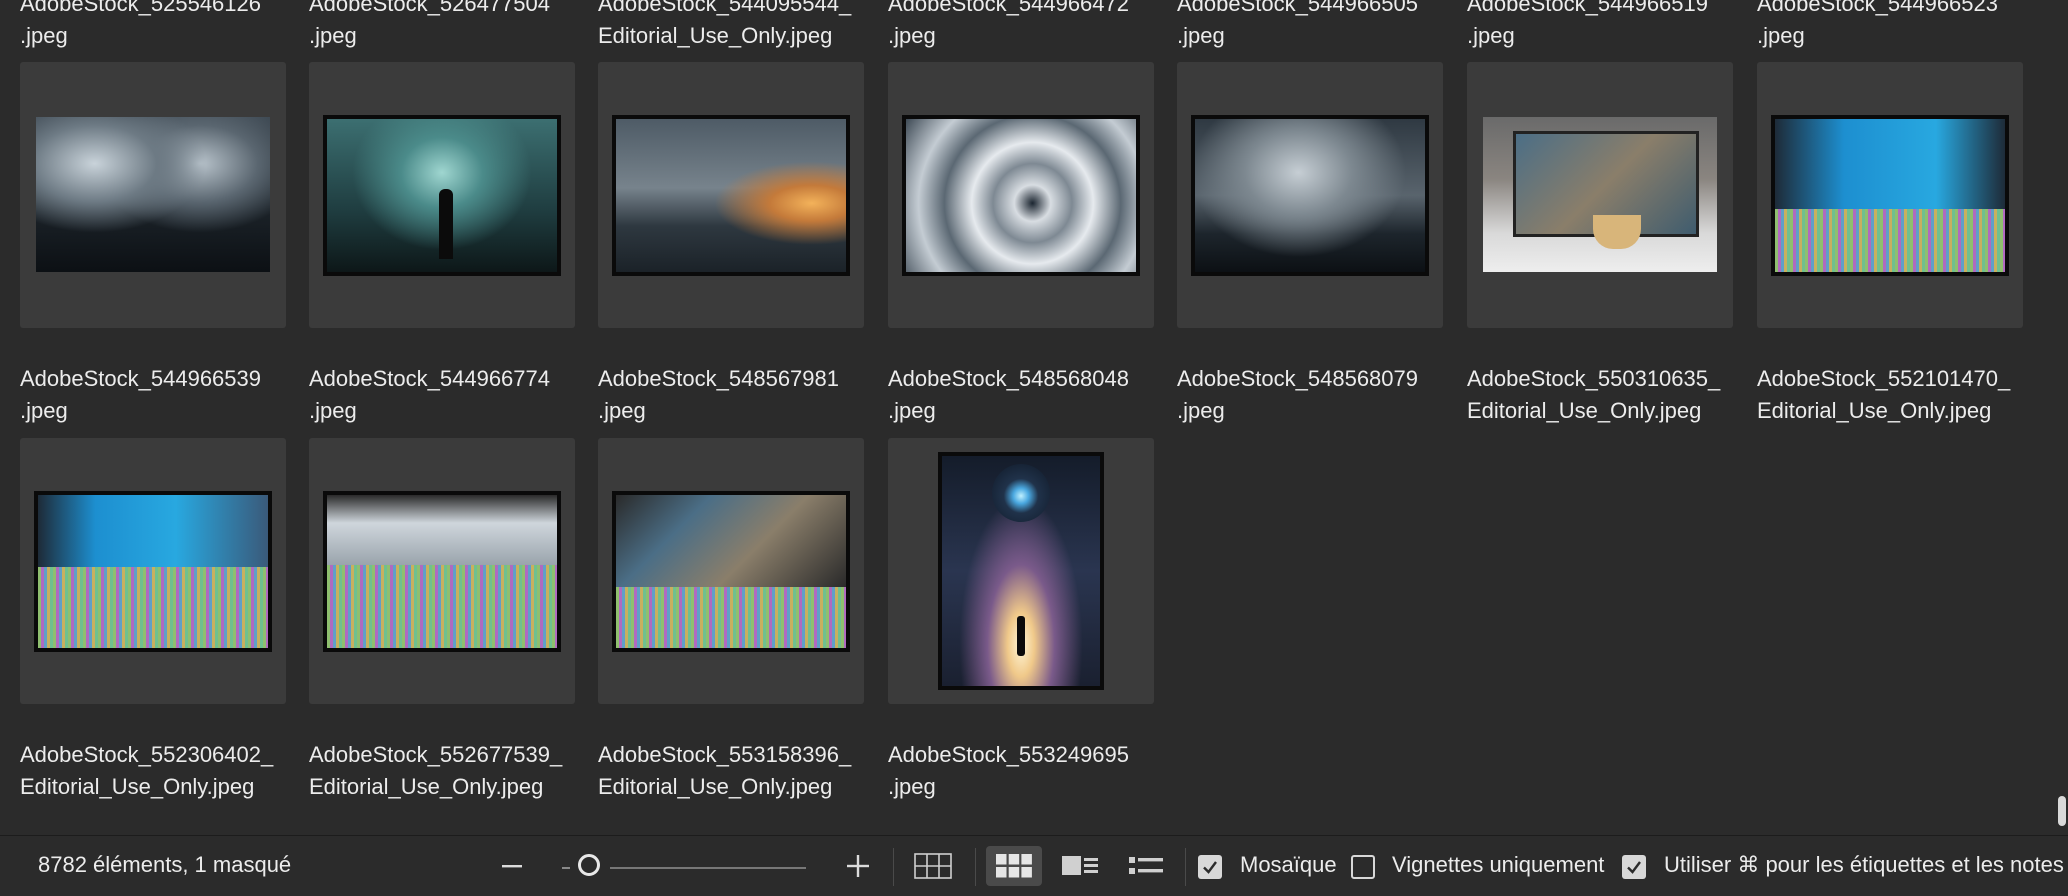 Image resolution: width=2068 pixels, height=896 pixels. I want to click on plus-icon, so click(858, 866).